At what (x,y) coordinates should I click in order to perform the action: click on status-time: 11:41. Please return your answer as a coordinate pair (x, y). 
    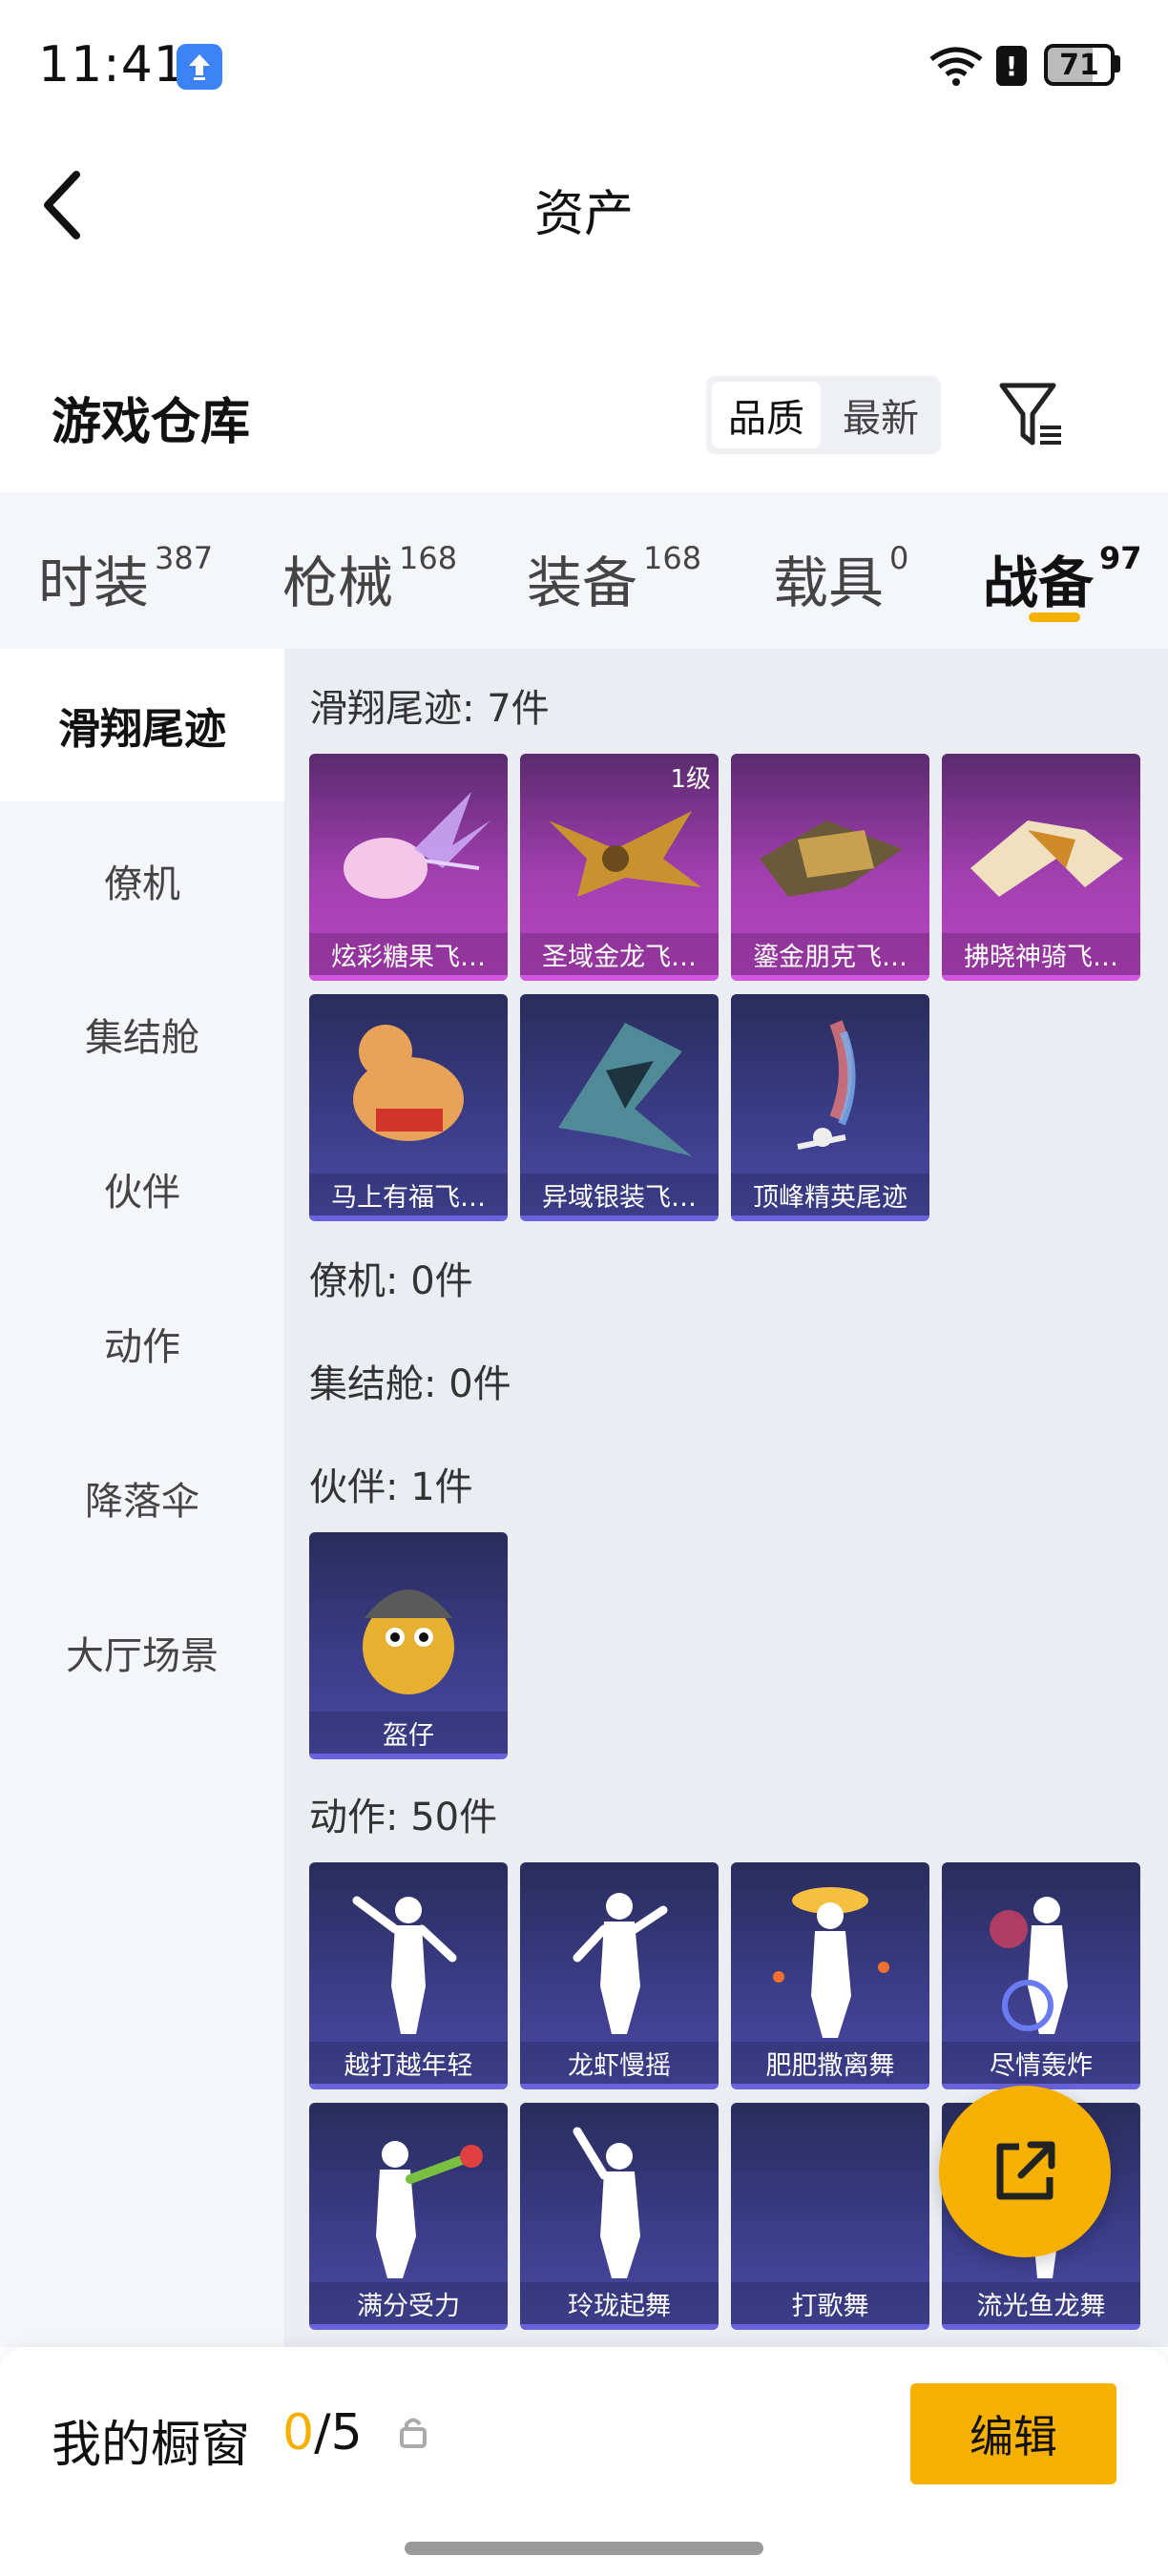
    Looking at the image, I should click on (112, 64).